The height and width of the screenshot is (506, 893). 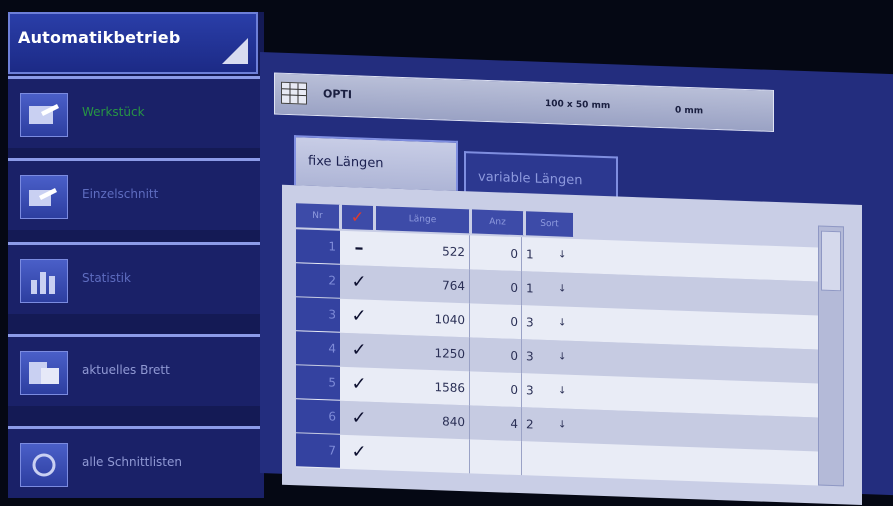 What do you see at coordinates (318, 382) in the screenshot?
I see `row-number: 5` at bounding box center [318, 382].